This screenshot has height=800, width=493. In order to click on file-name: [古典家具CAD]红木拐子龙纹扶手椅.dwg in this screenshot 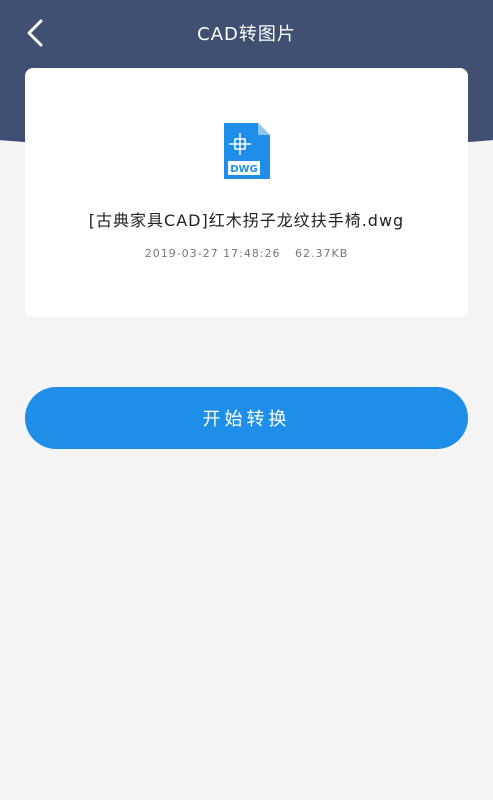, I will do `click(246, 220)`.